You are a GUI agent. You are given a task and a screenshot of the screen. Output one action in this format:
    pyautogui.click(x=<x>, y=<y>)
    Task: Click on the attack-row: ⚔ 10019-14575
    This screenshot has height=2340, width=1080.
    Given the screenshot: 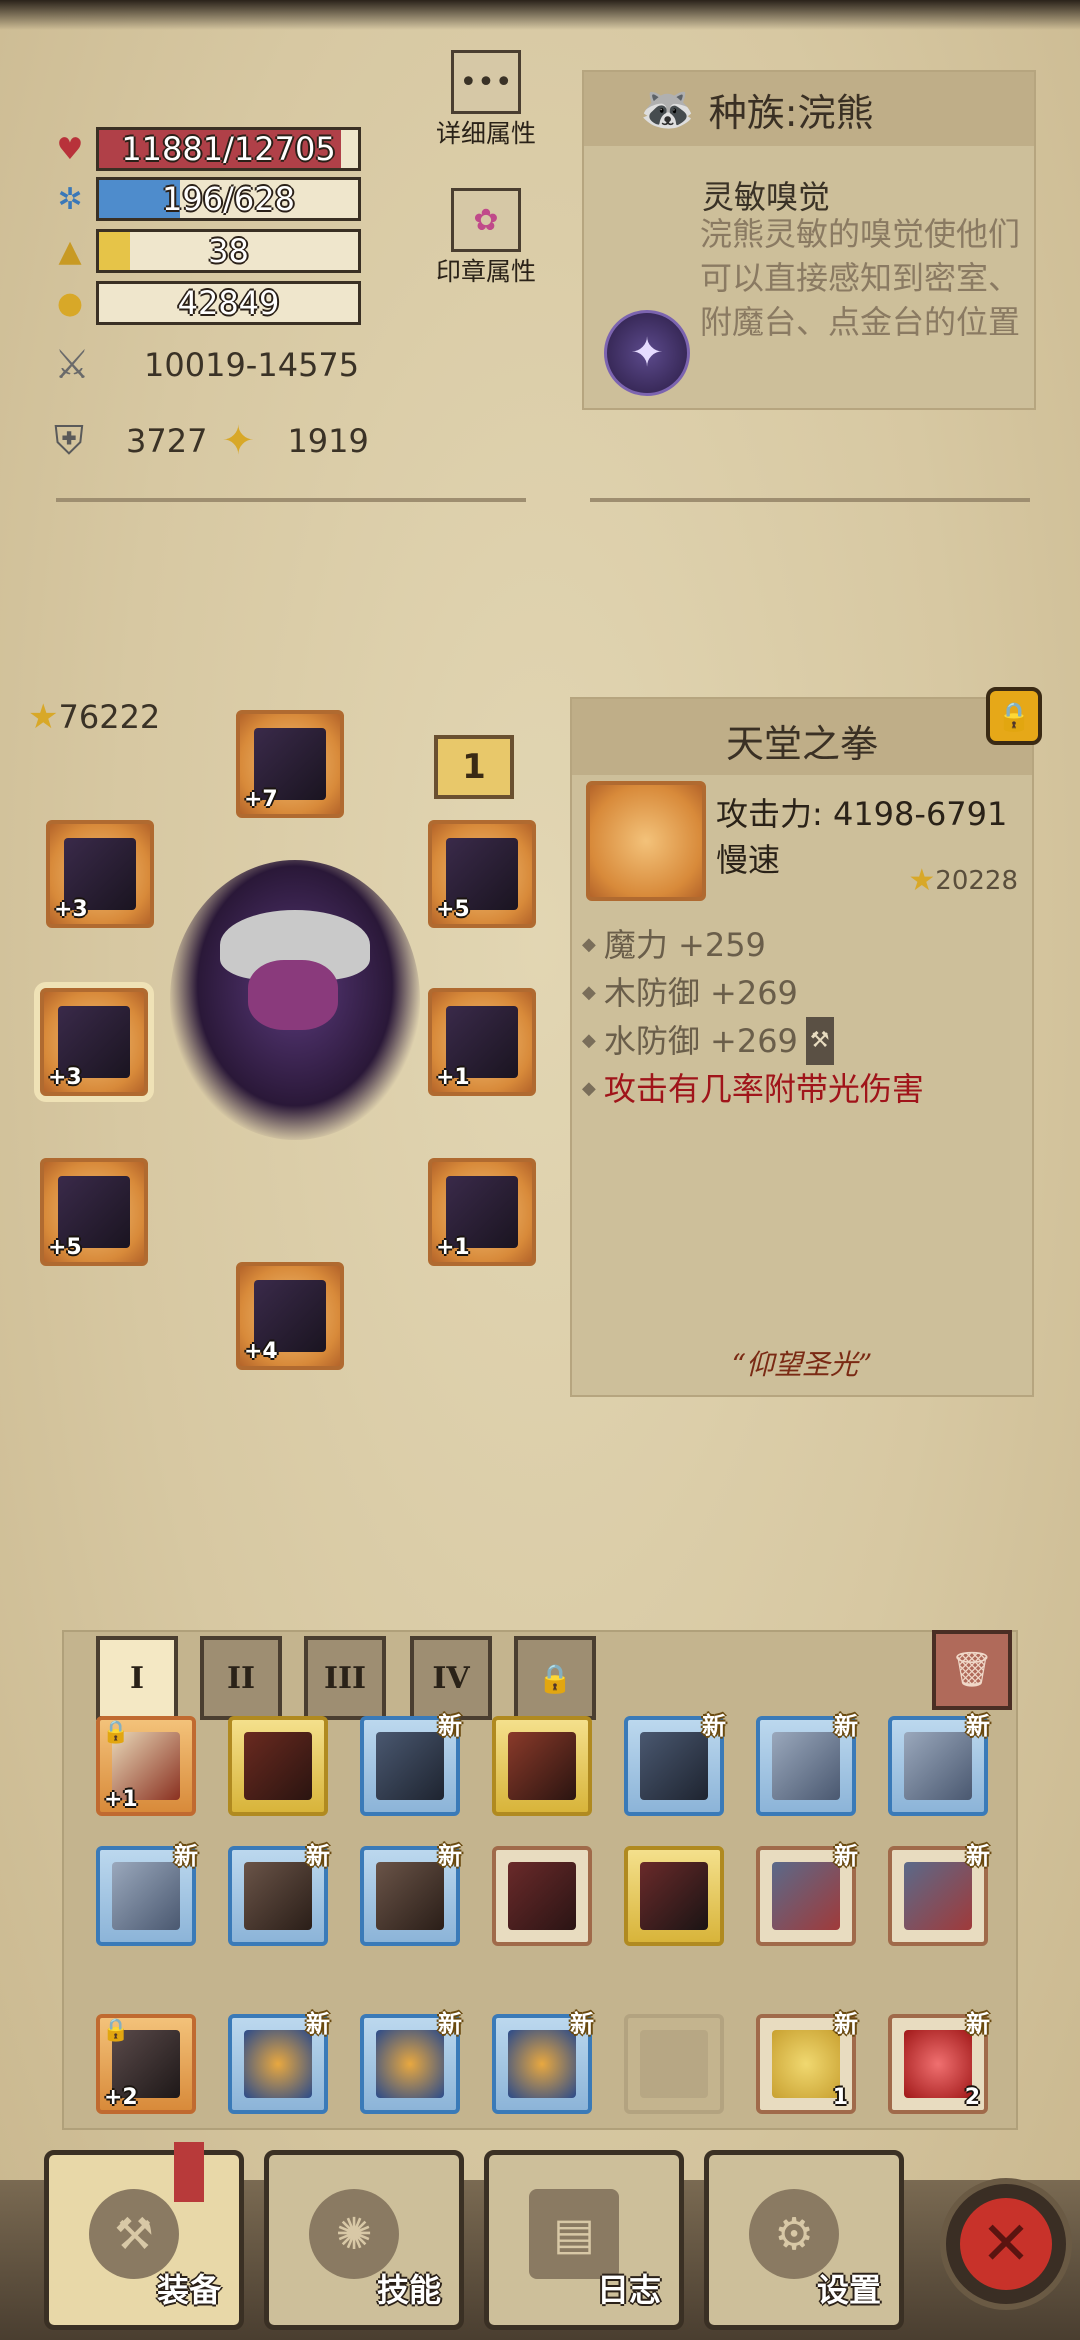 What is the action you would take?
    pyautogui.click(x=206, y=365)
    